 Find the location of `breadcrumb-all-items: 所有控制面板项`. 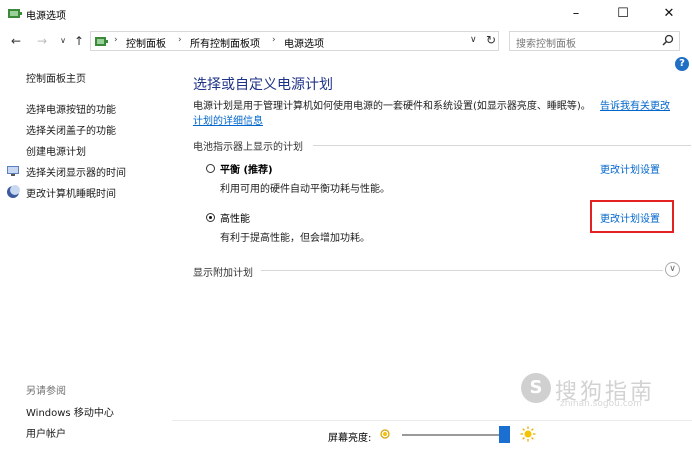

breadcrumb-all-items: 所有控制面板项 is located at coordinates (225, 42).